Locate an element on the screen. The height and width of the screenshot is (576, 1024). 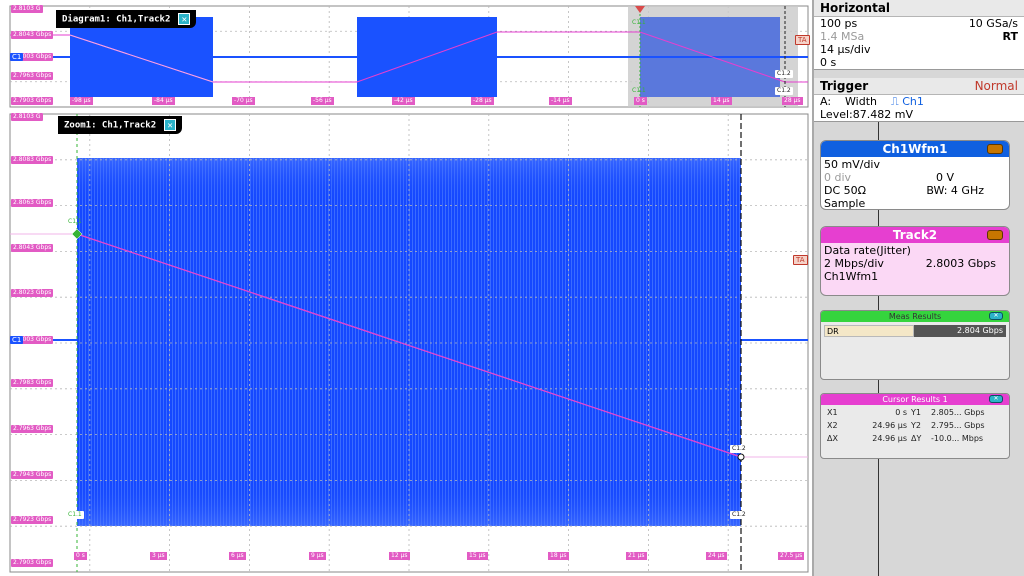
zoom-y-tick-1: 2.8083 Gbps is located at coordinates (32, 160).